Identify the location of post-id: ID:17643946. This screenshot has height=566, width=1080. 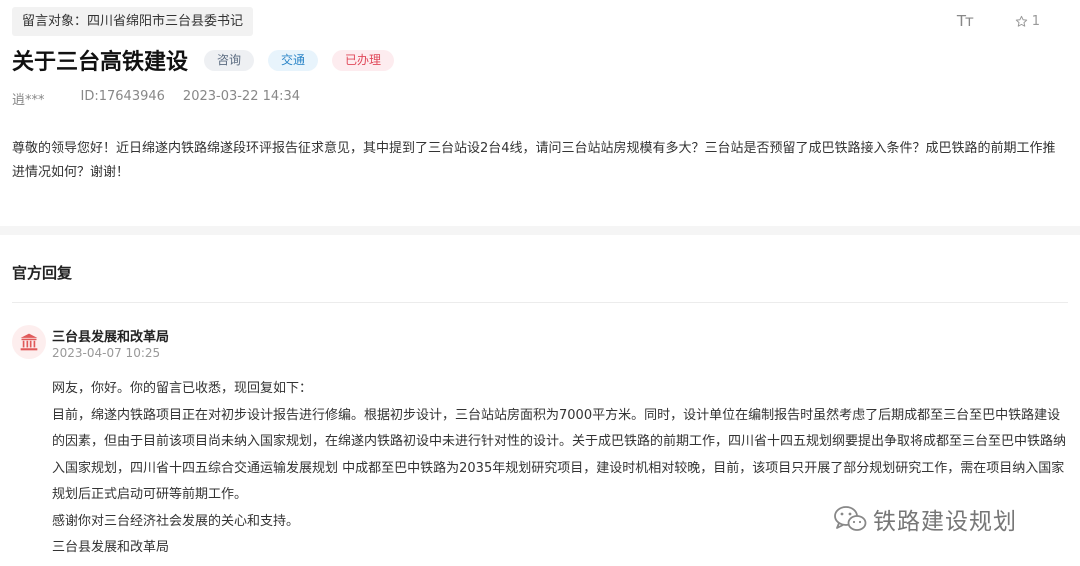
(122, 96).